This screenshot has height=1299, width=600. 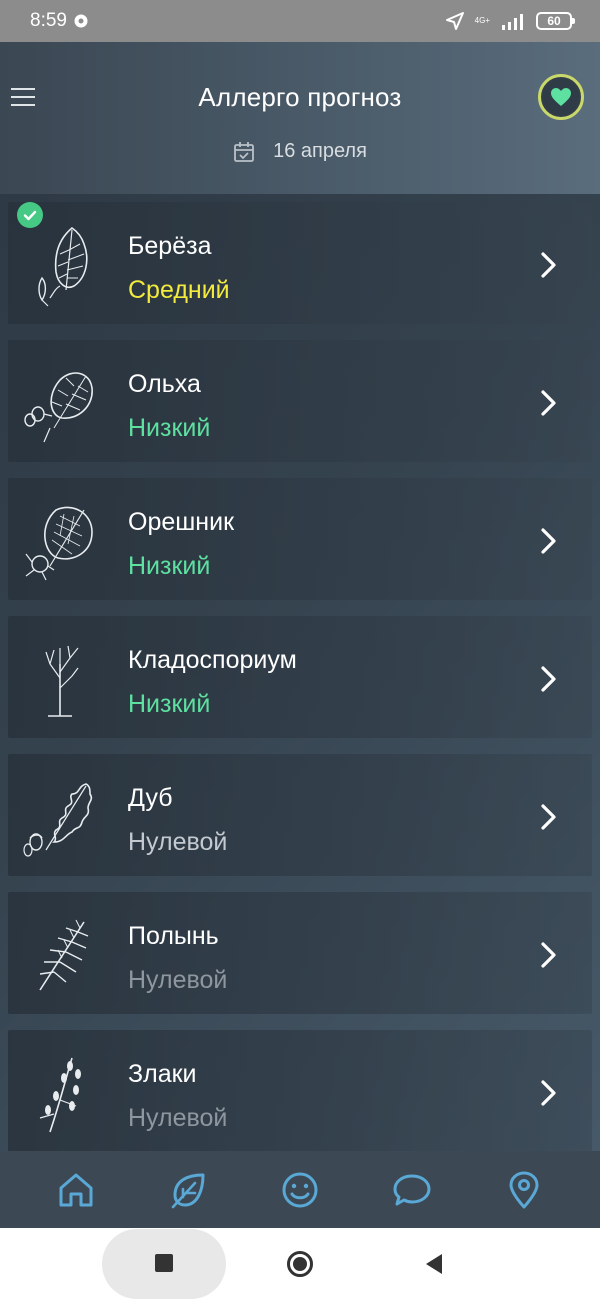 What do you see at coordinates (170, 246) in the screenshot?
I see `allergen-name: Берёза` at bounding box center [170, 246].